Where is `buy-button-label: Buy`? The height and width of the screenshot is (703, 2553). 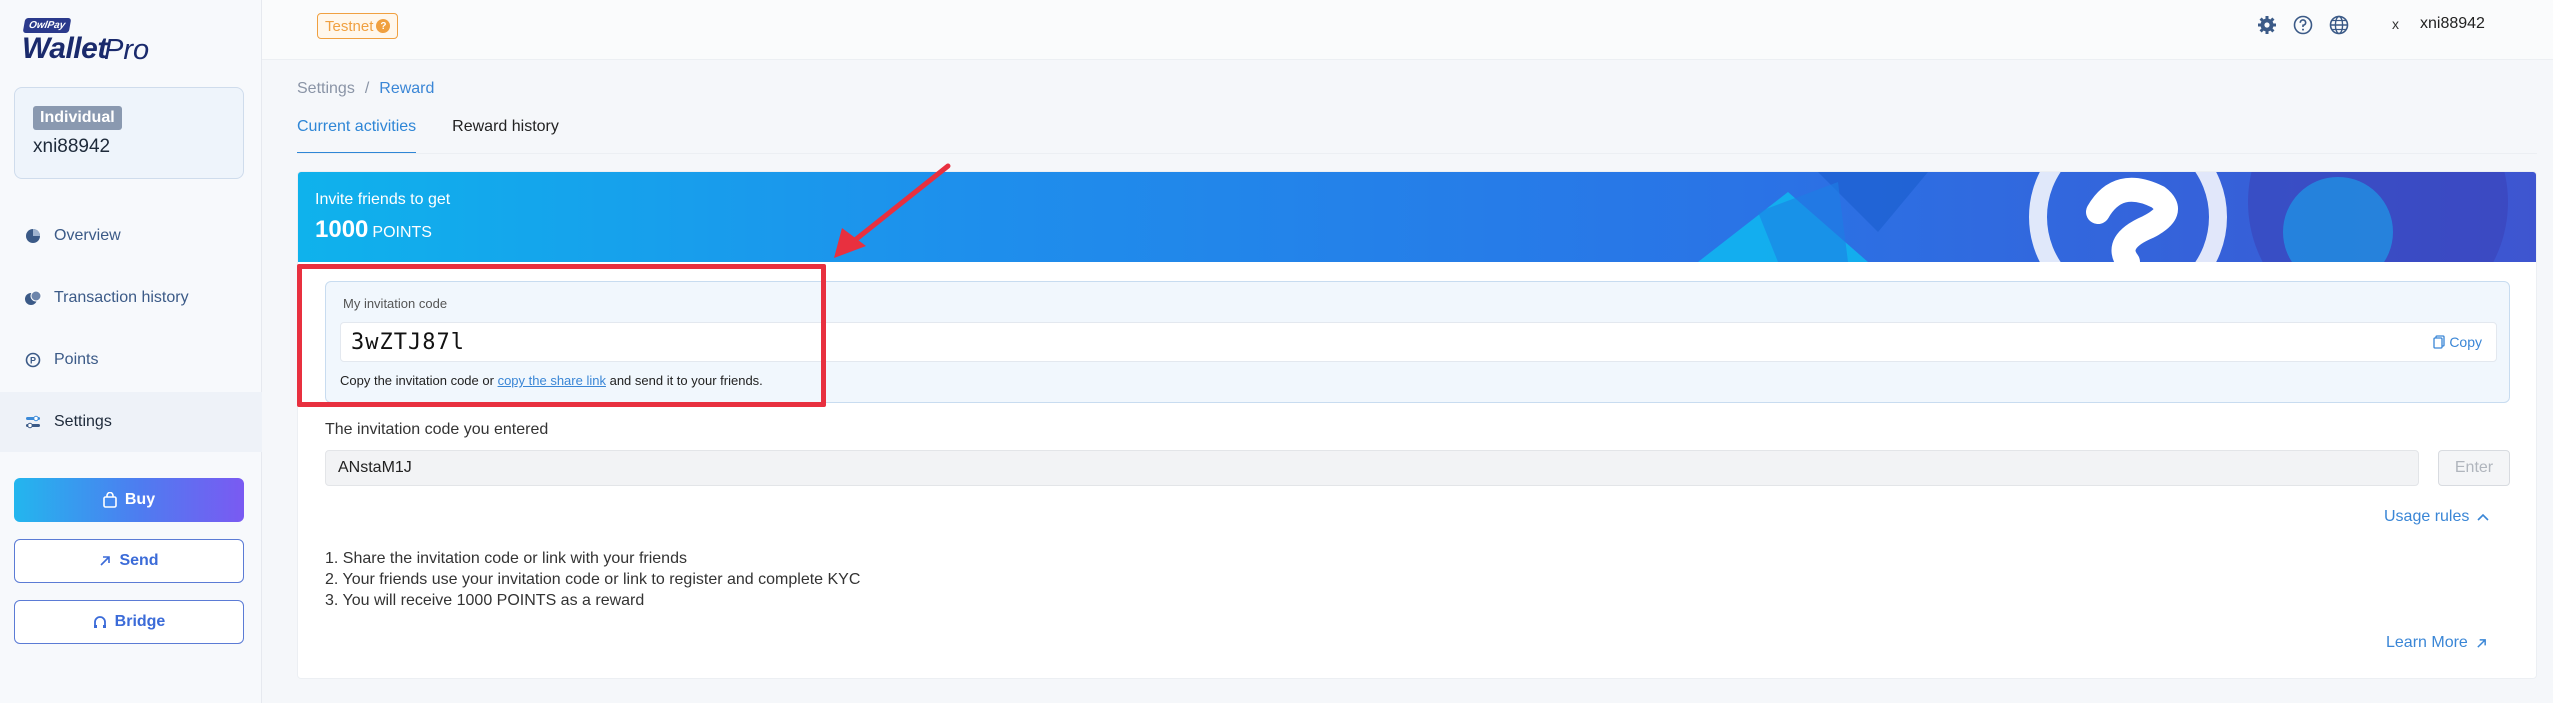 buy-button-label: Buy is located at coordinates (140, 499).